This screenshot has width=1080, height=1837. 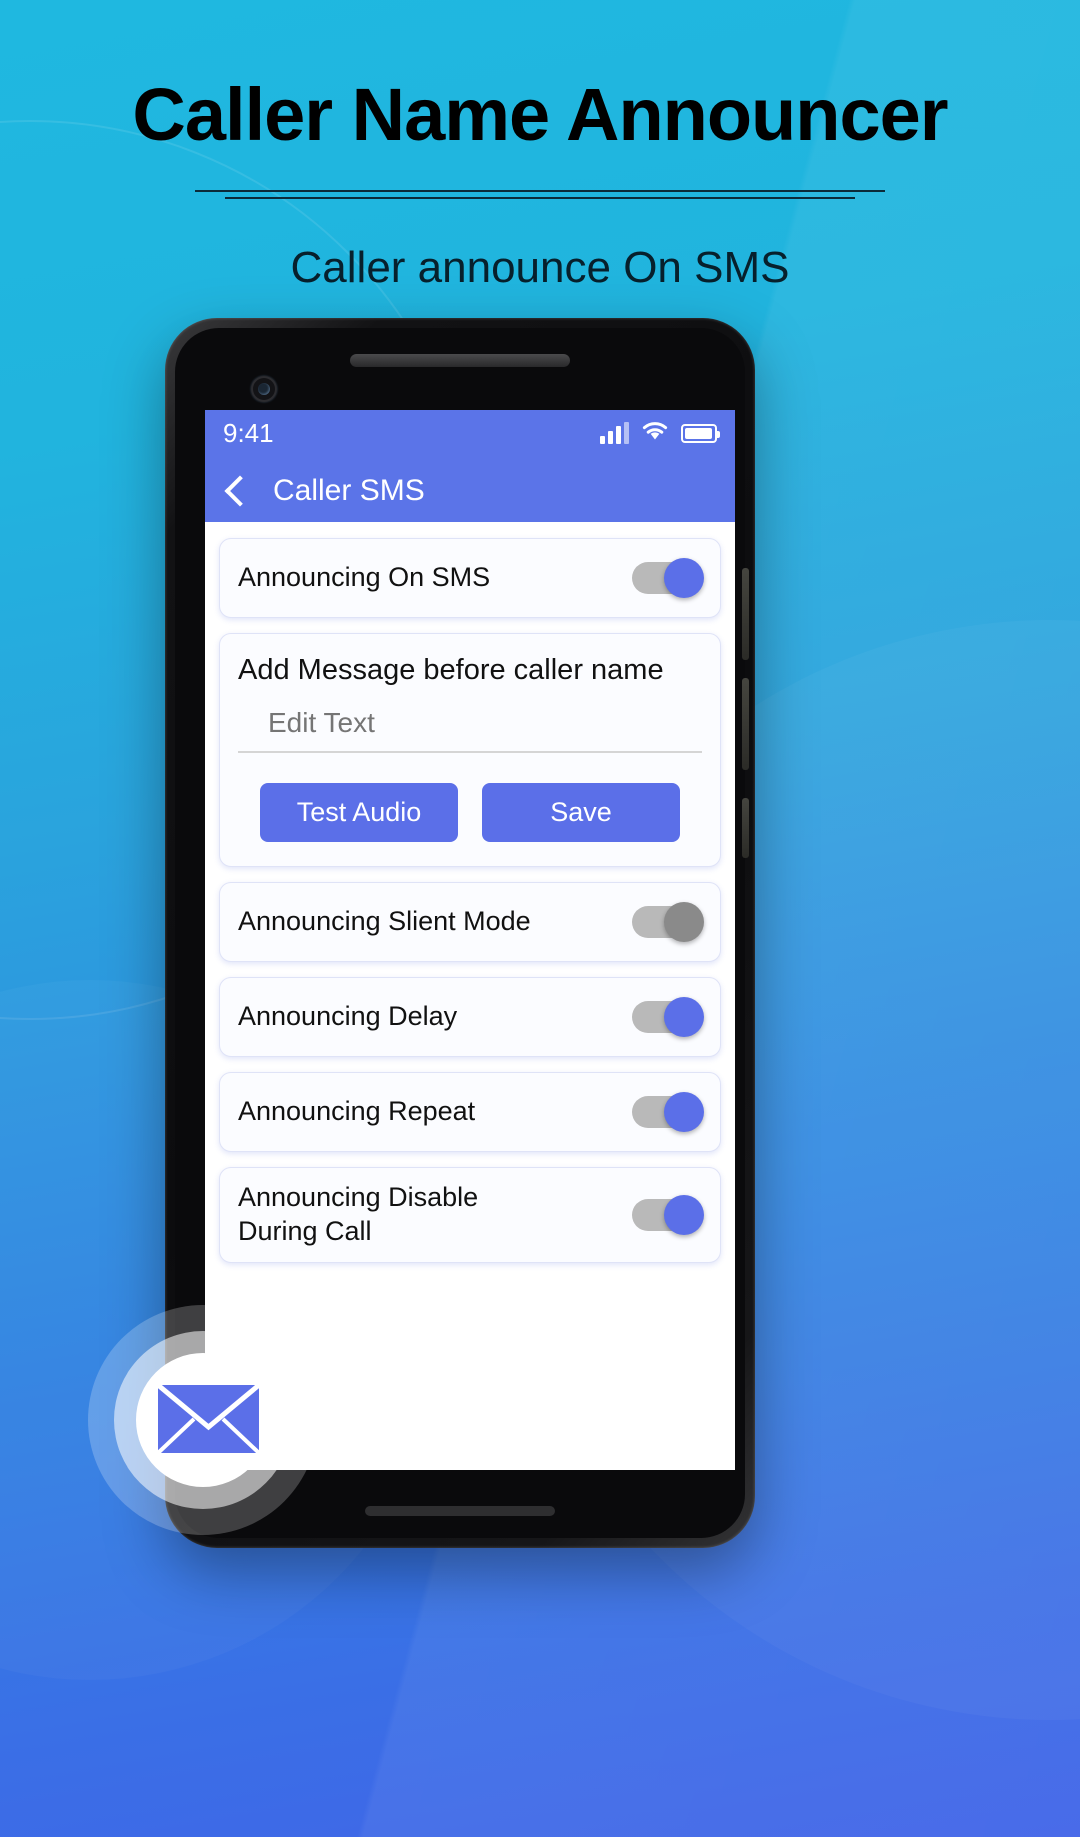 What do you see at coordinates (470, 435) in the screenshot?
I see `status-bar: 9:41` at bounding box center [470, 435].